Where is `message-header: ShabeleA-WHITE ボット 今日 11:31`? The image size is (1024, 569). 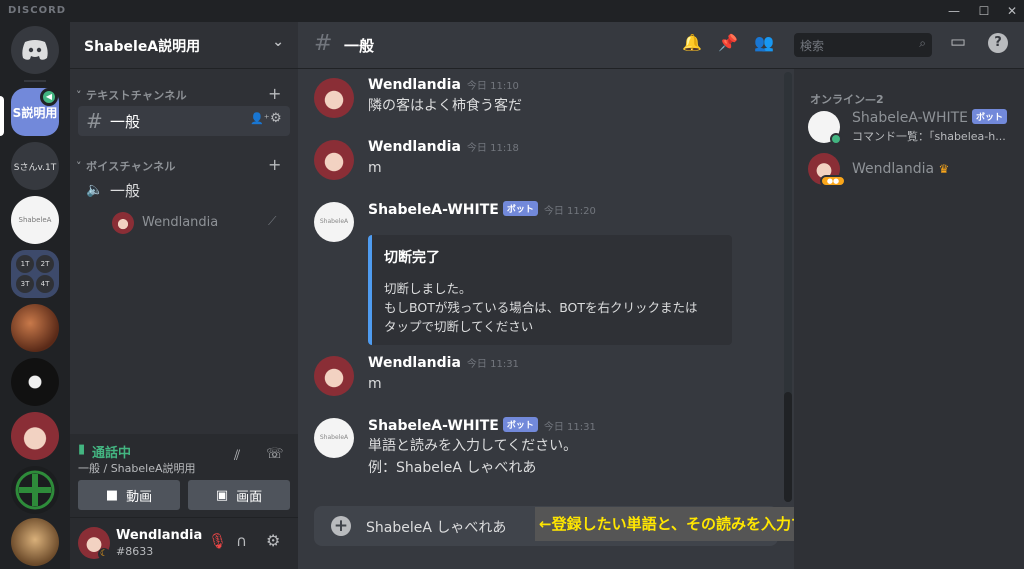
message-header: ShabeleA-WHITE ボット 今日 11:31 is located at coordinates (482, 425).